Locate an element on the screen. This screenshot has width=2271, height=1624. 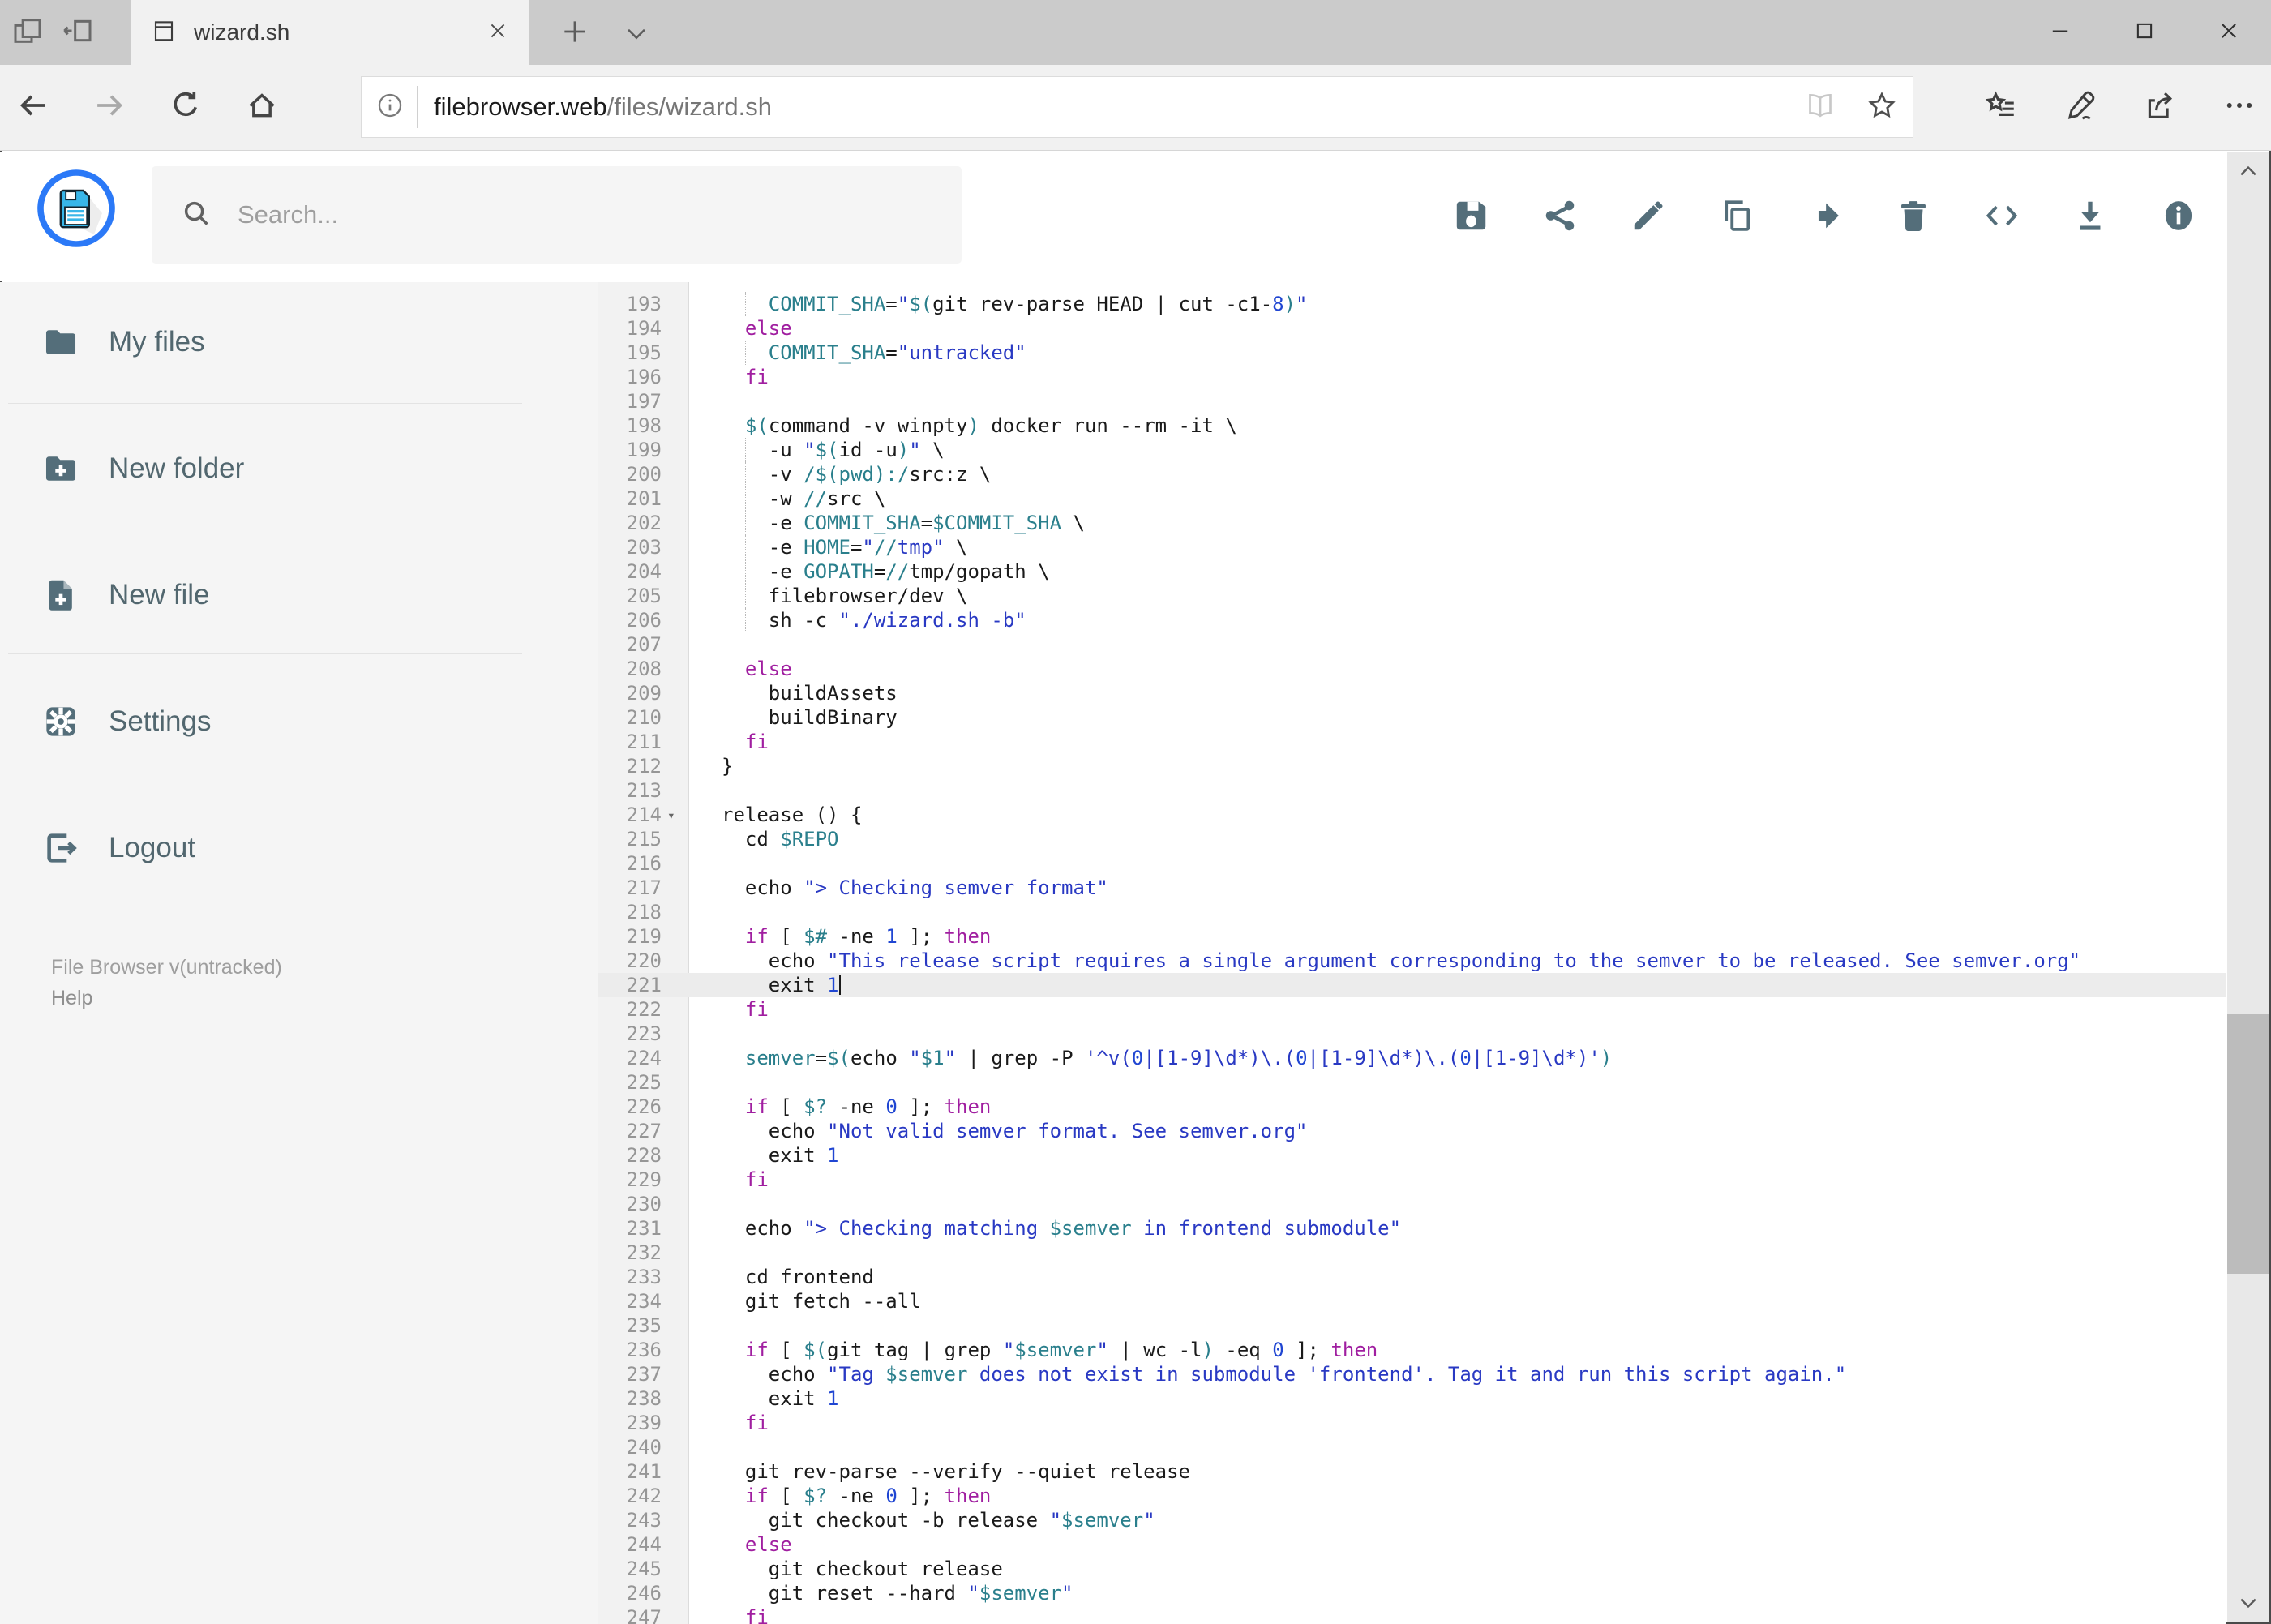
code-text: git checkout release is located at coordinates (862, 1569).